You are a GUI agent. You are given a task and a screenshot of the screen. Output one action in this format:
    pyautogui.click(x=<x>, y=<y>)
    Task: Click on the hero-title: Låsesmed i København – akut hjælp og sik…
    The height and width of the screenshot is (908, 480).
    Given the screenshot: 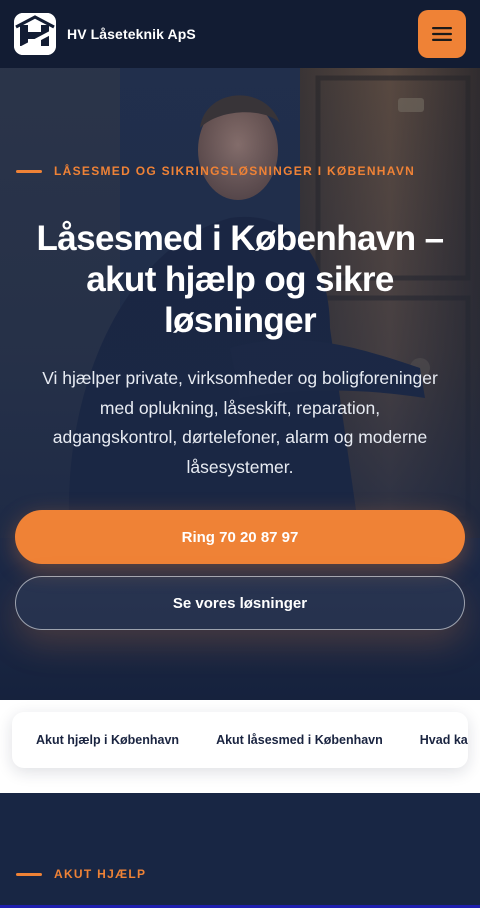 What is the action you would take?
    pyautogui.click(x=240, y=279)
    